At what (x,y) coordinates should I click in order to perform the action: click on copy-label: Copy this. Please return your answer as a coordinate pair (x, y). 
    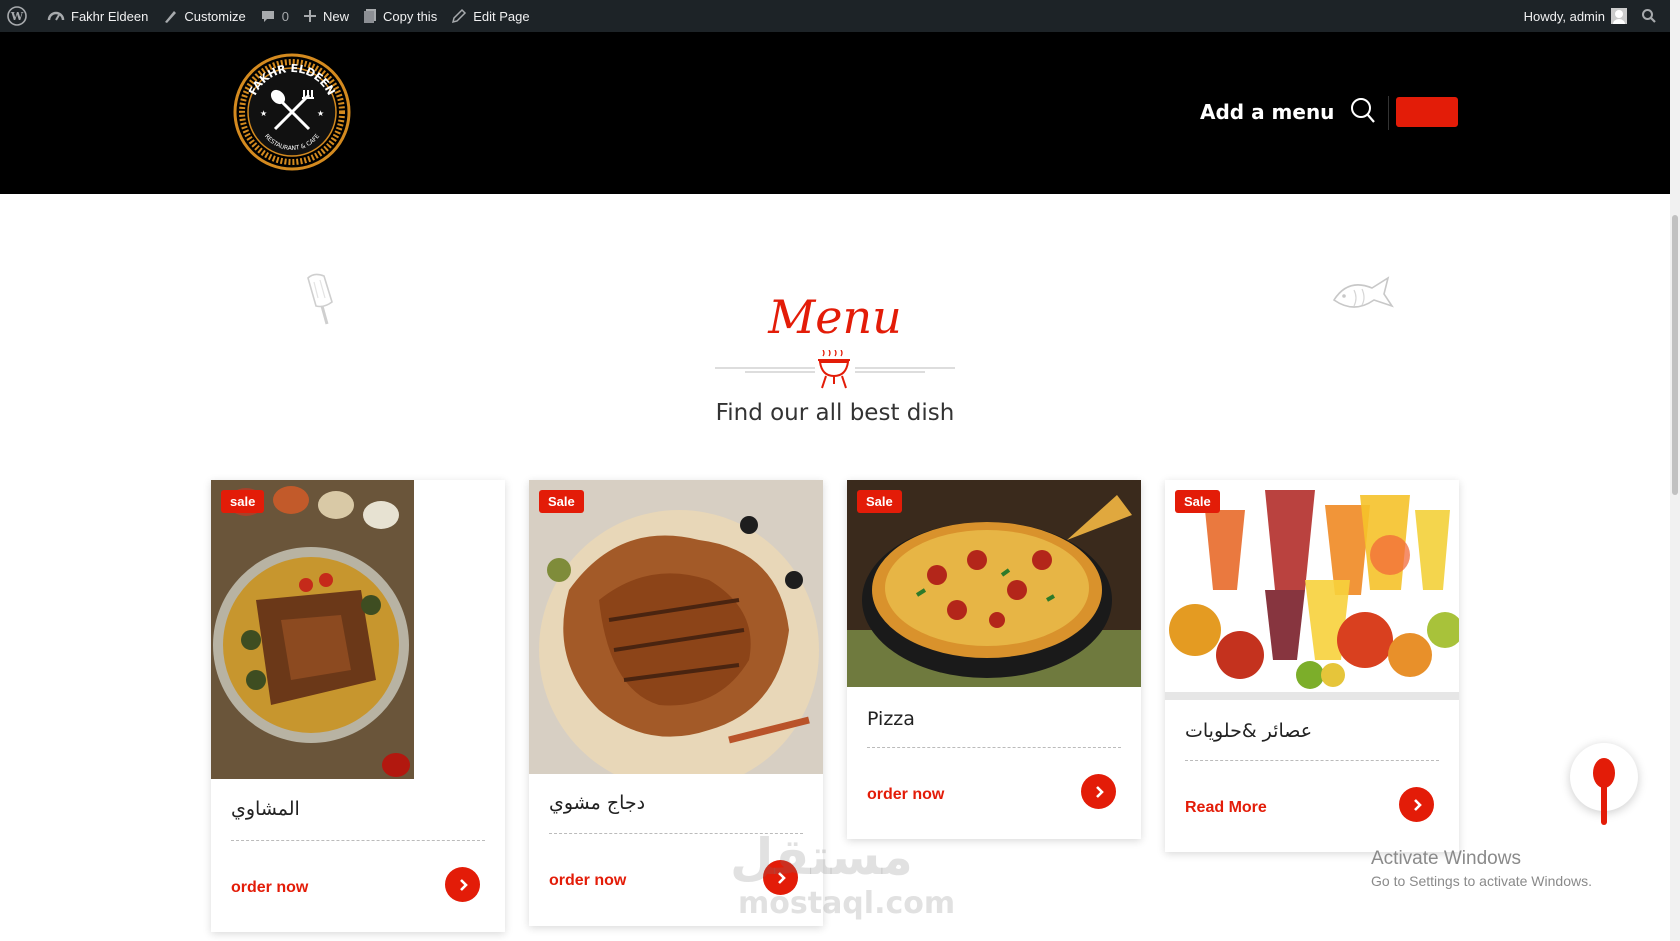
    Looking at the image, I should click on (410, 16).